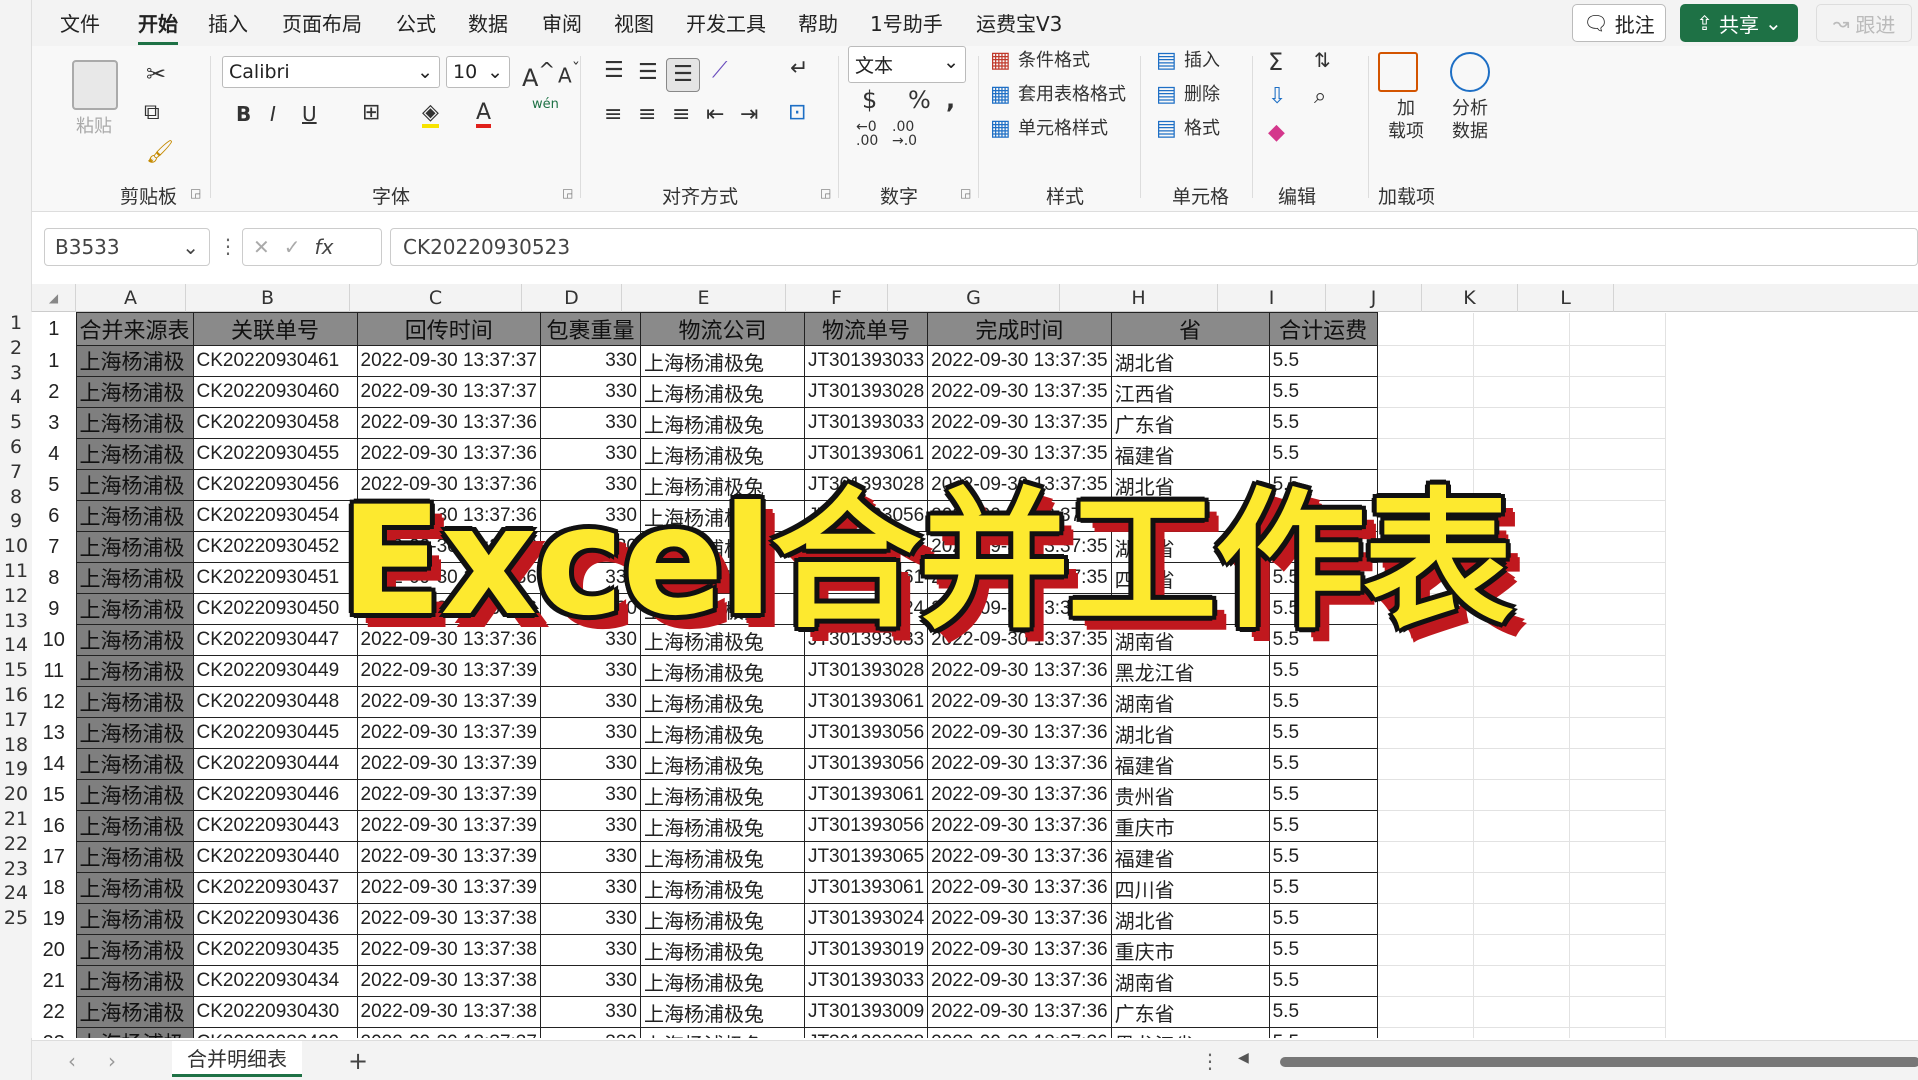  Describe the element at coordinates (1190, 950) in the screenshot. I see `table-cell: 重庆市` at that location.